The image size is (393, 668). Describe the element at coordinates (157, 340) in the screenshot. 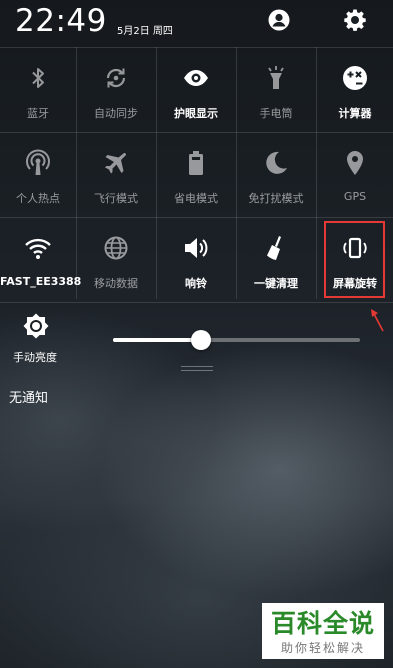

I see `brightness-slider-fill` at that location.